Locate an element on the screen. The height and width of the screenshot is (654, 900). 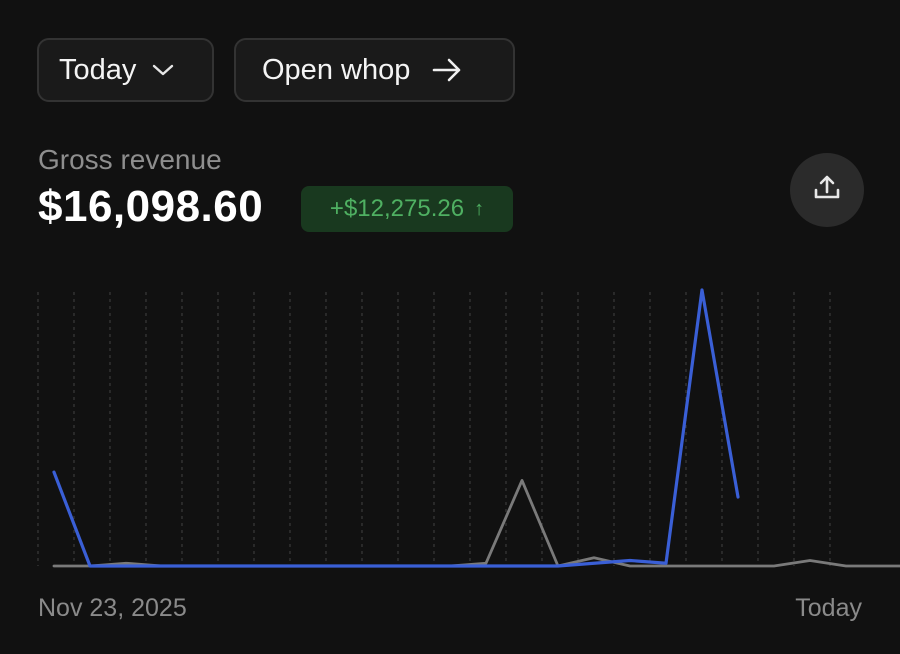
x-axis-end-label: Today is located at coordinates (828, 608).